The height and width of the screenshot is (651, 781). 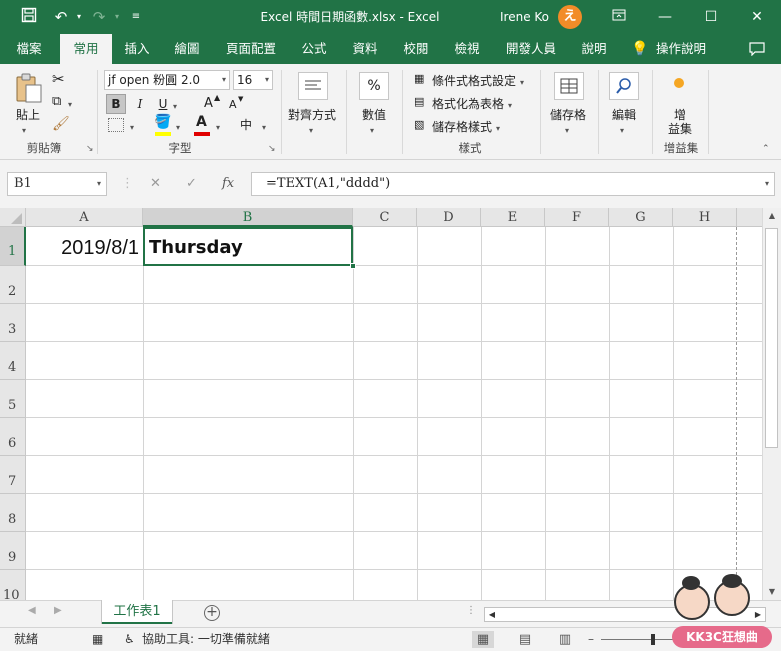 I want to click on increase-font-size-button: A, so click(x=208, y=103).